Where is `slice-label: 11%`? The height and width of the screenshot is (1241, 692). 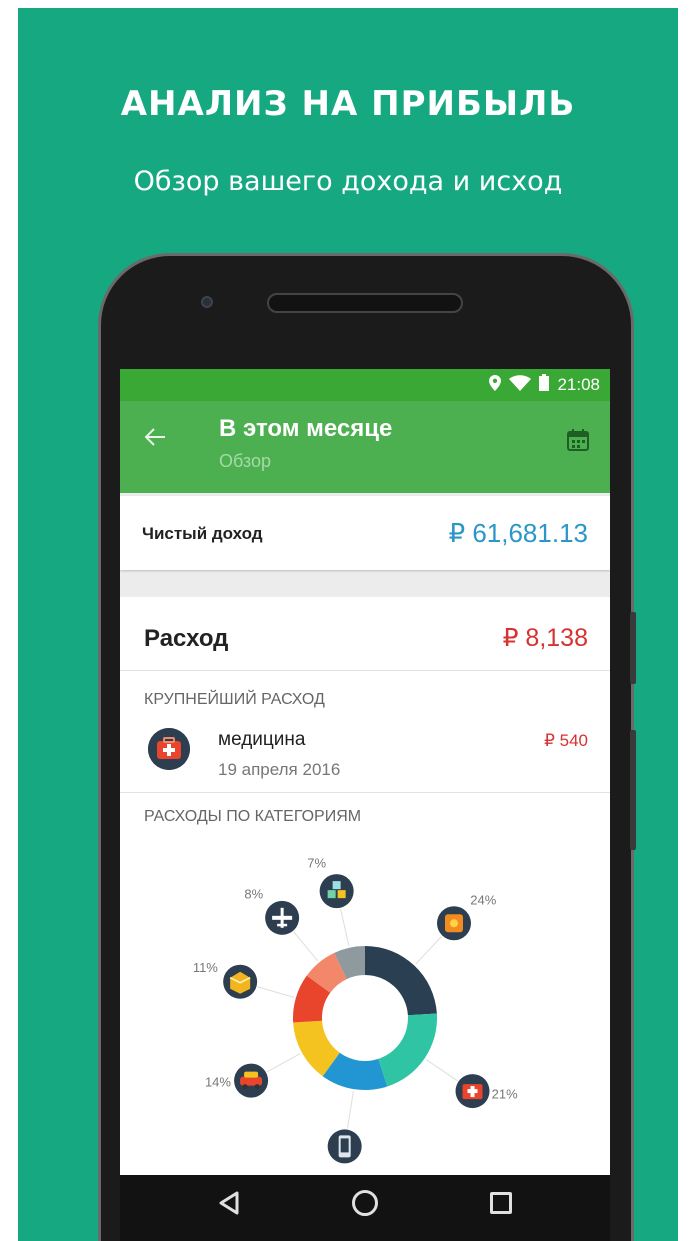 slice-label: 11% is located at coordinates (205, 967).